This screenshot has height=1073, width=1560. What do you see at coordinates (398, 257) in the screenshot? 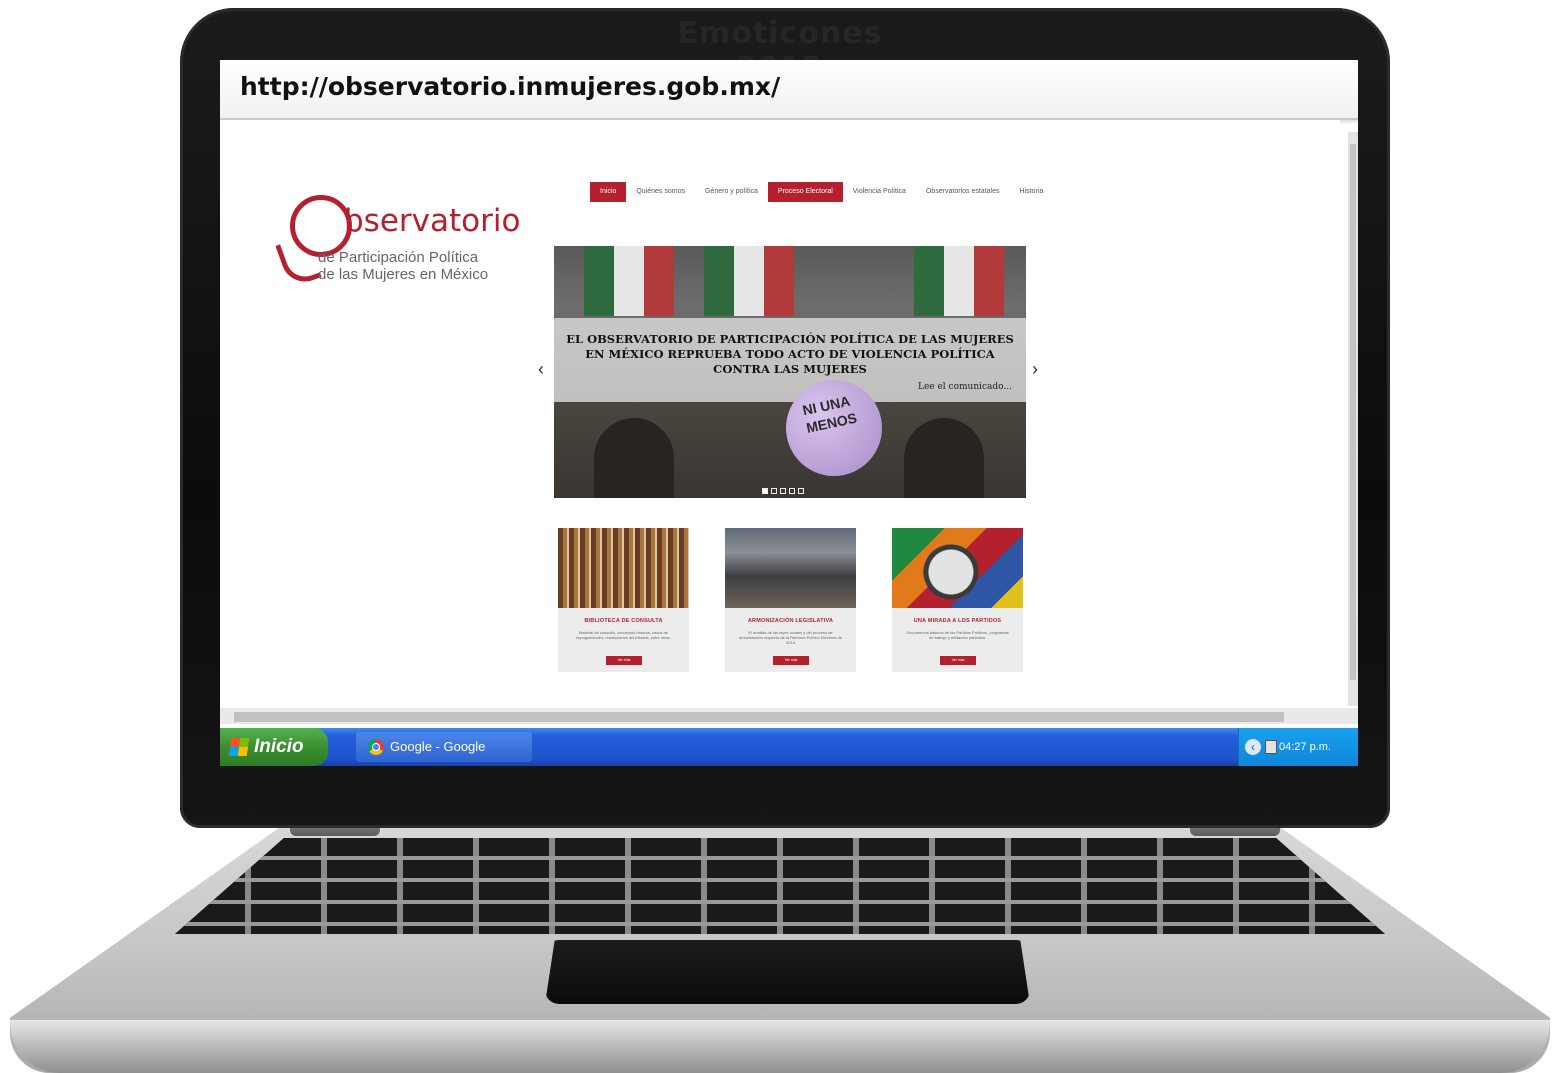
I see `logo-subtitle-line1: de Participación Política` at bounding box center [398, 257].